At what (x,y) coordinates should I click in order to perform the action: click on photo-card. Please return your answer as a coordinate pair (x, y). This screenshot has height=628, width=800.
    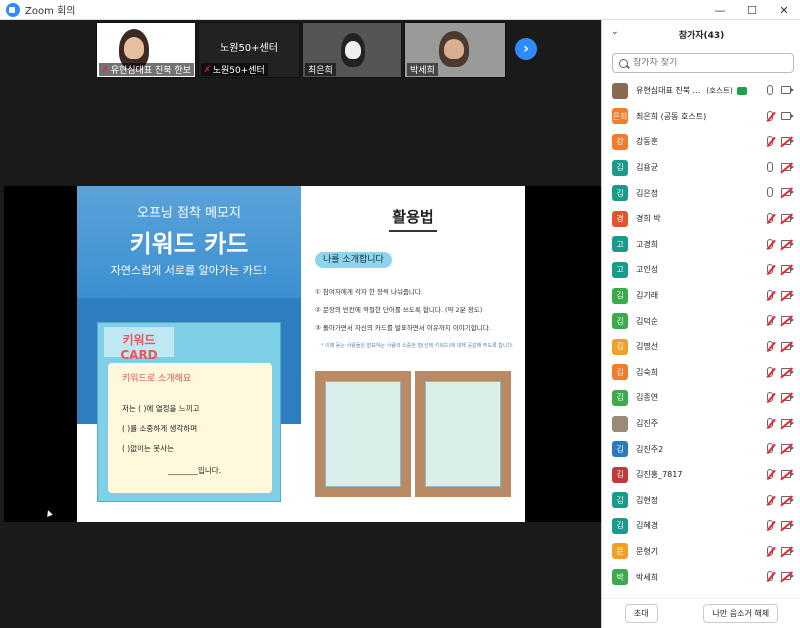
    Looking at the image, I should click on (363, 434).